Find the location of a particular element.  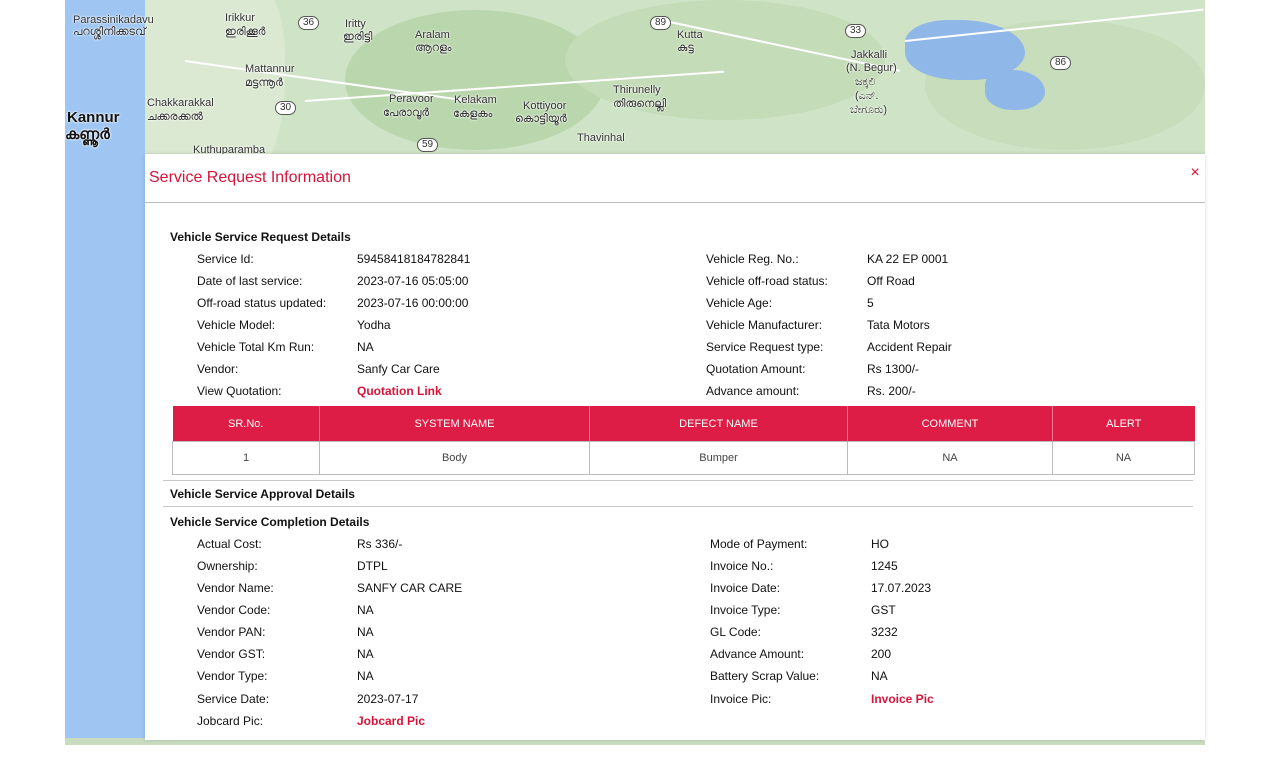

offroad-updated-value: 2023-07-16 00:00:00 is located at coordinates (413, 303).